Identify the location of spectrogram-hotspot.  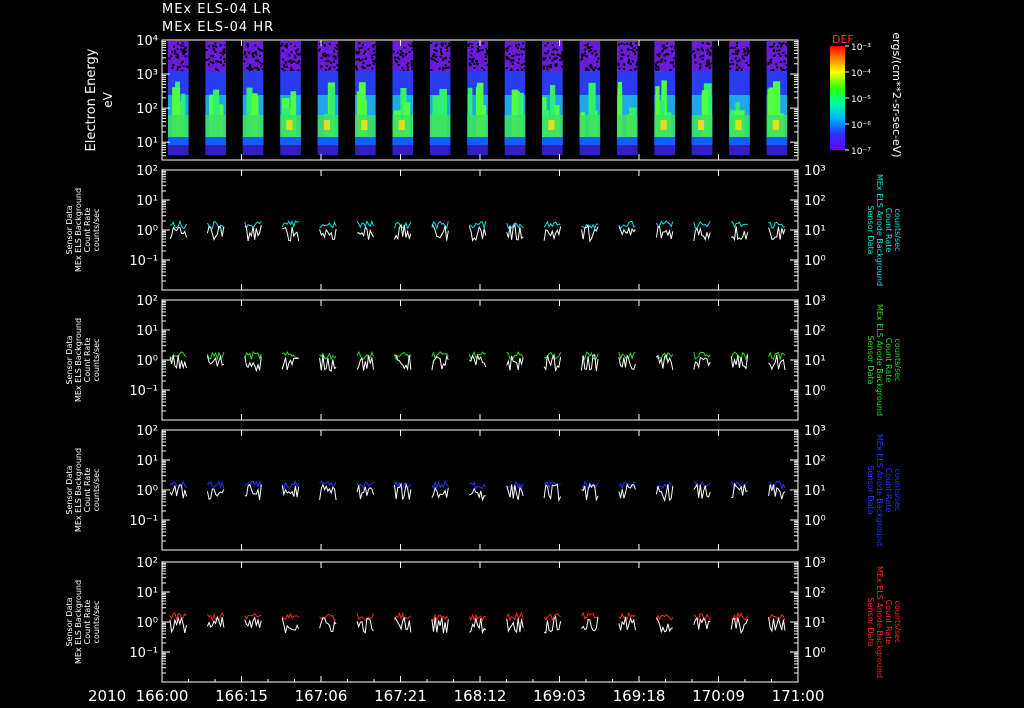
(326, 125).